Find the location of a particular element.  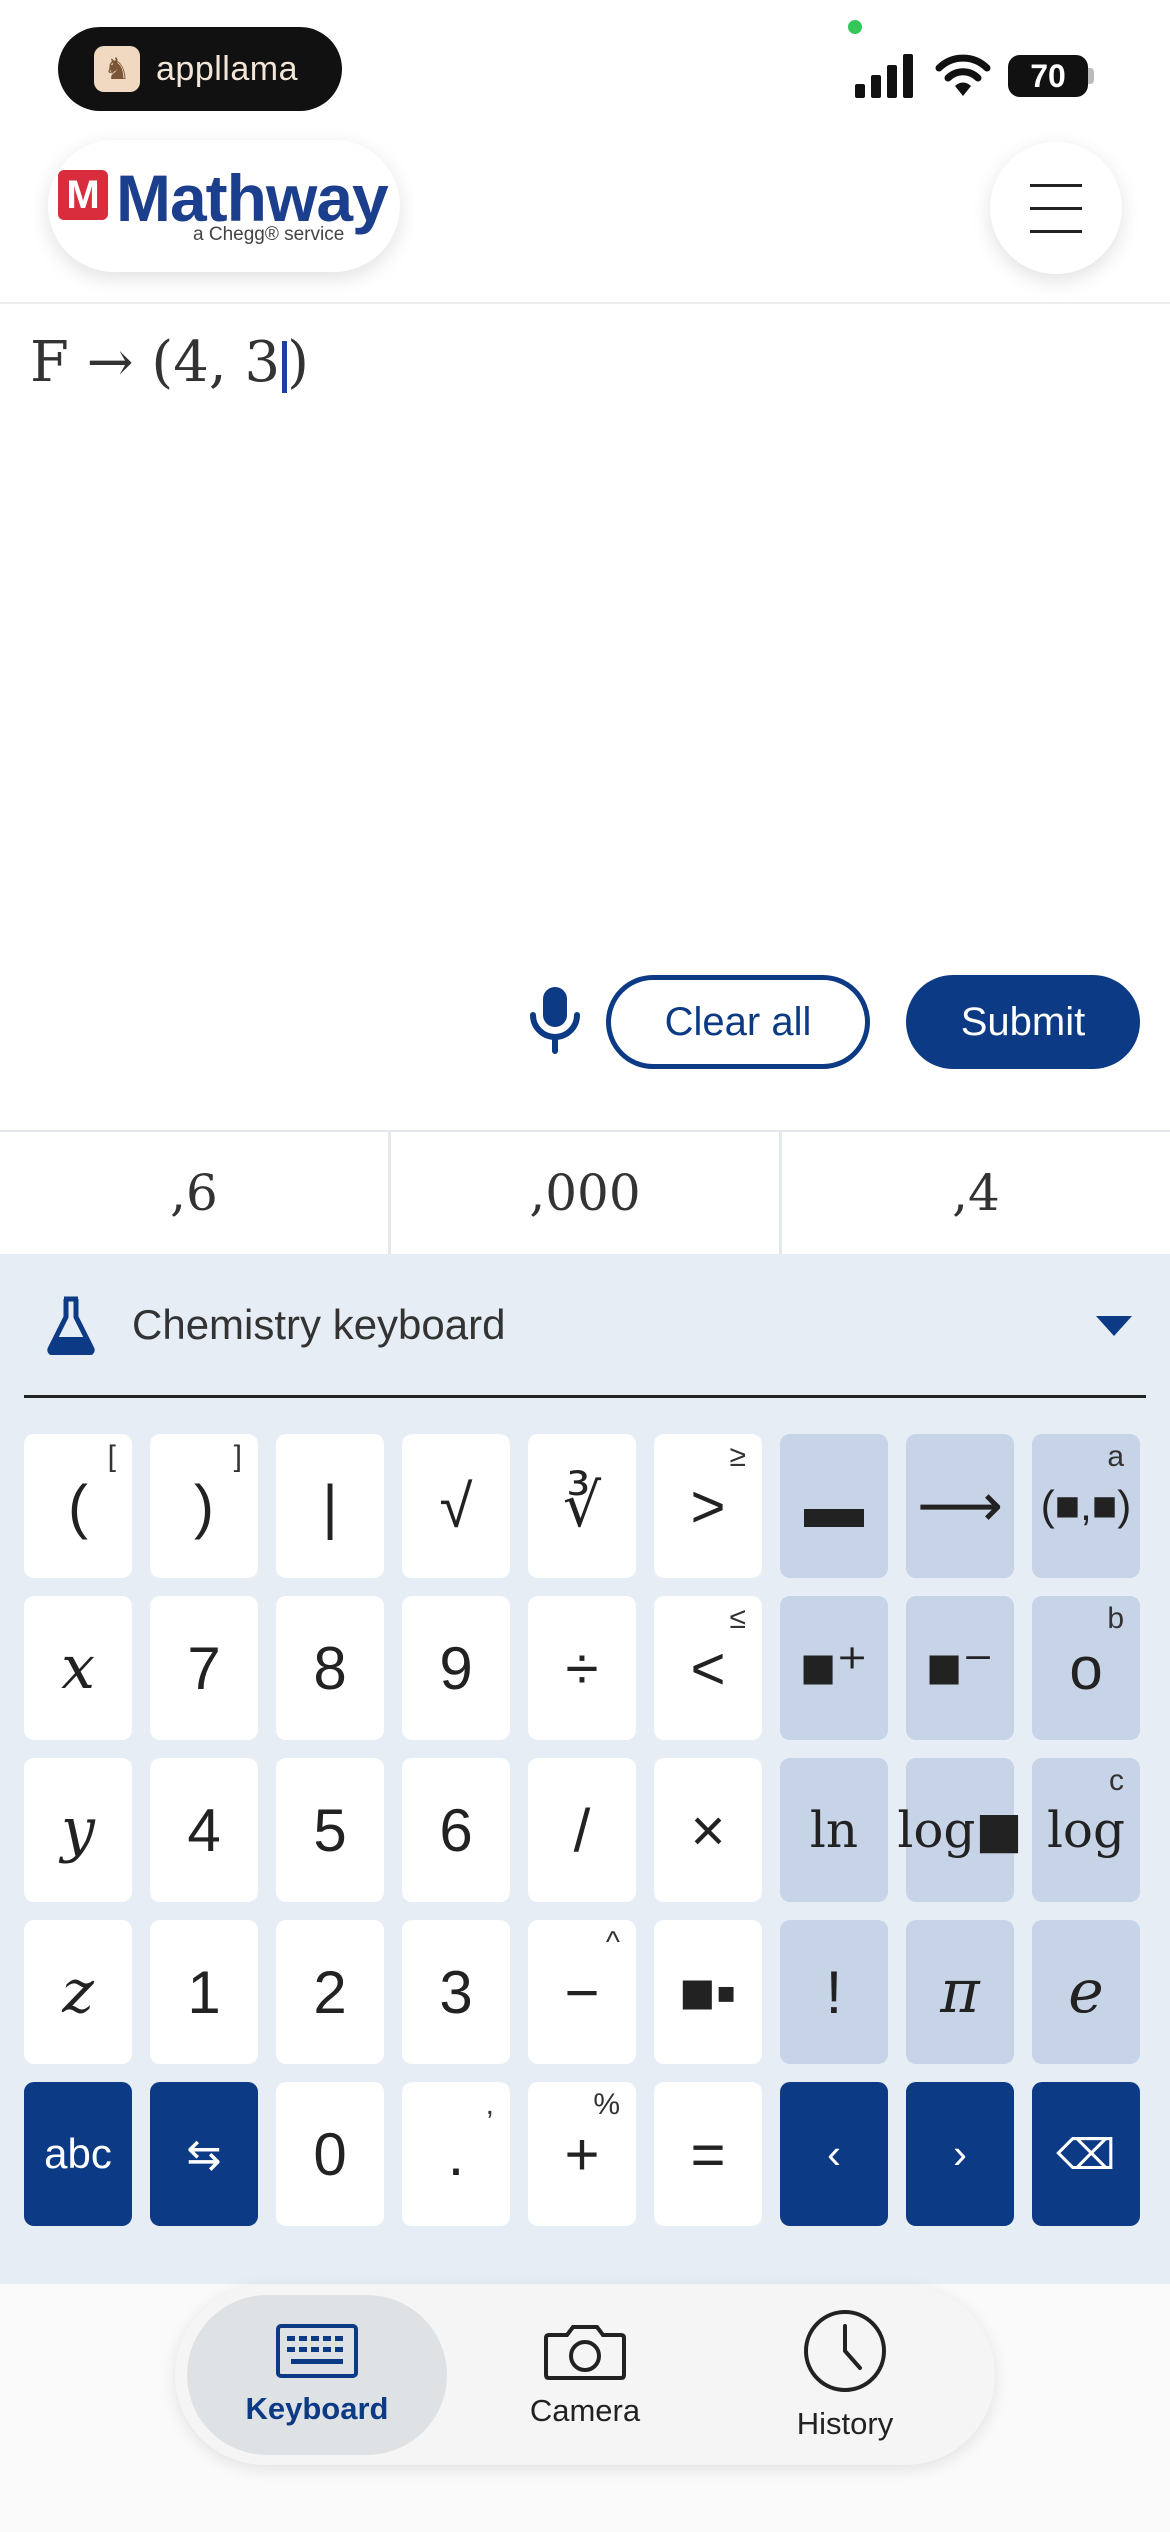

key-r4-c2: 0 is located at coordinates (330, 2154).